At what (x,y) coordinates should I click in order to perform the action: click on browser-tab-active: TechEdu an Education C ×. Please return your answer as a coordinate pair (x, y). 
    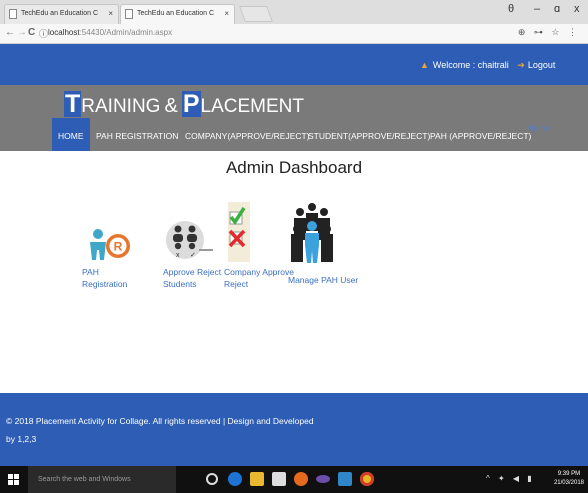
    Looking at the image, I should click on (177, 14).